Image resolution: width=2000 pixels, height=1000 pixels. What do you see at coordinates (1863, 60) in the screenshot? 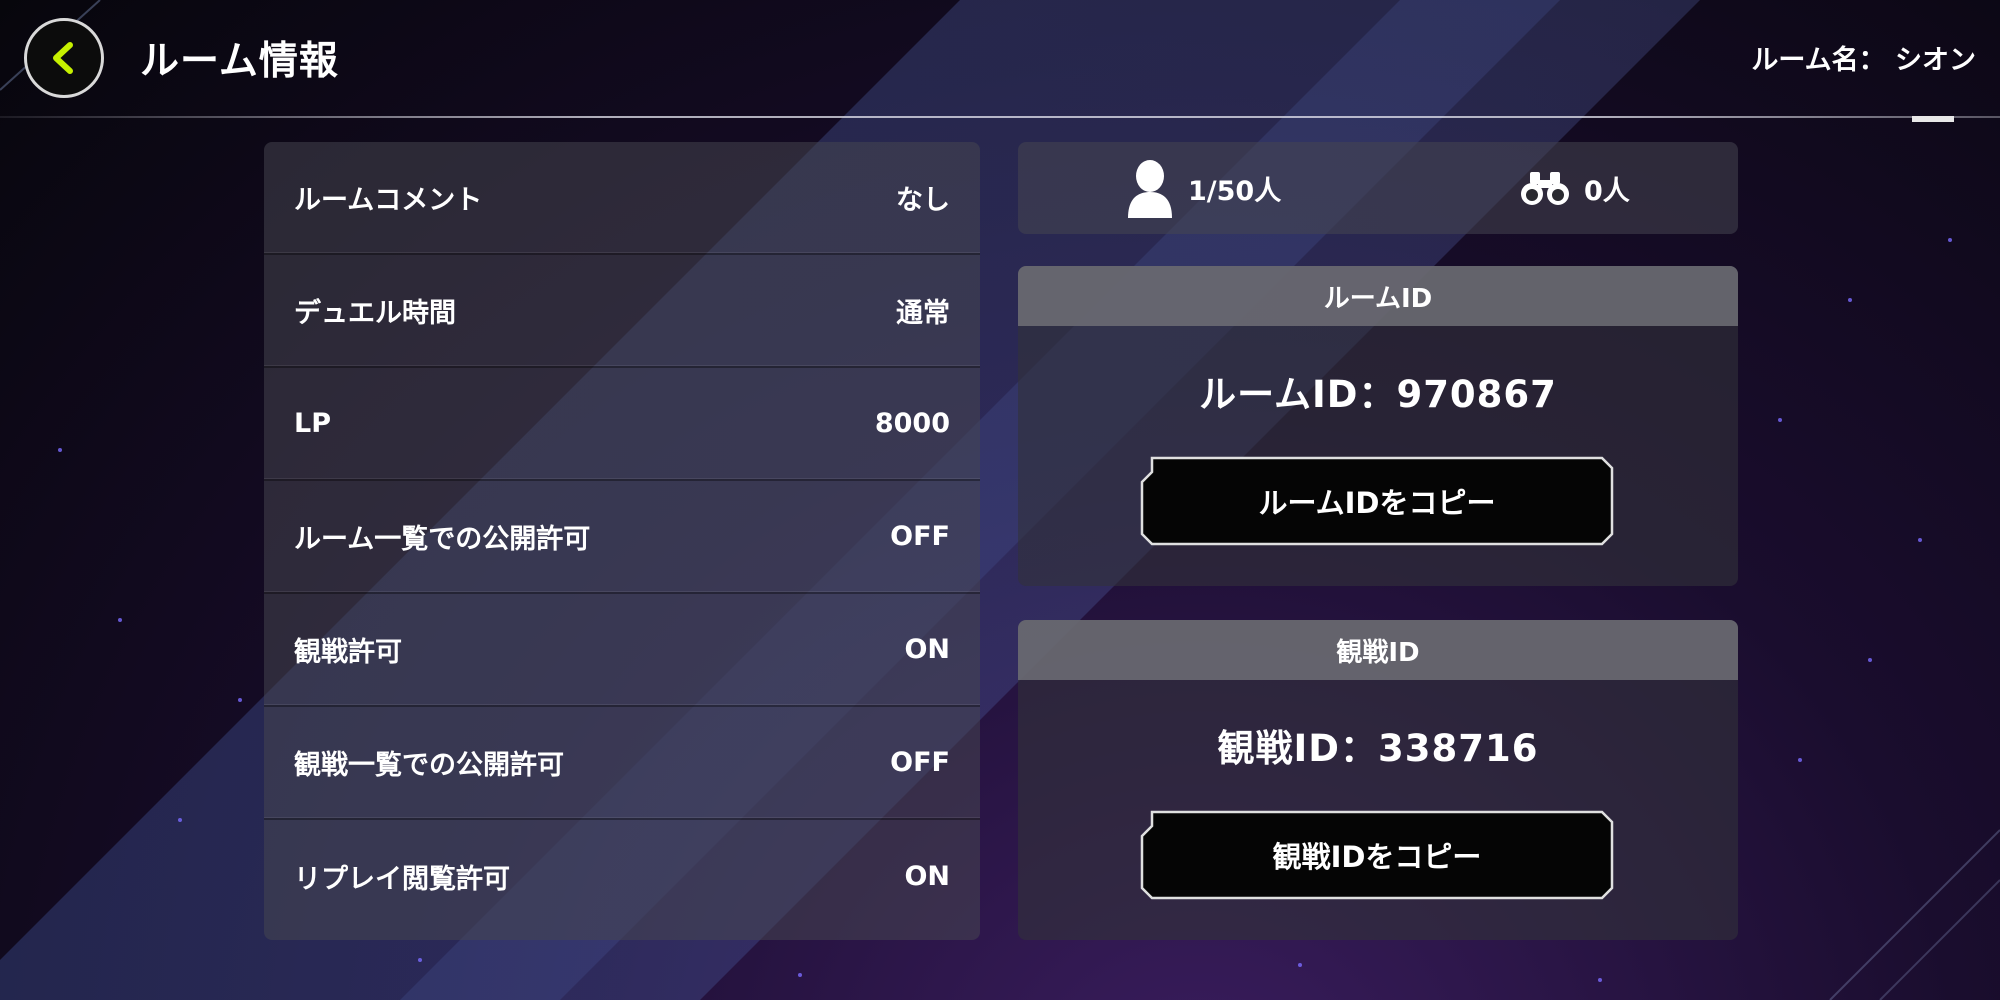
I see `room-name-label: ルーム名： シオン` at bounding box center [1863, 60].